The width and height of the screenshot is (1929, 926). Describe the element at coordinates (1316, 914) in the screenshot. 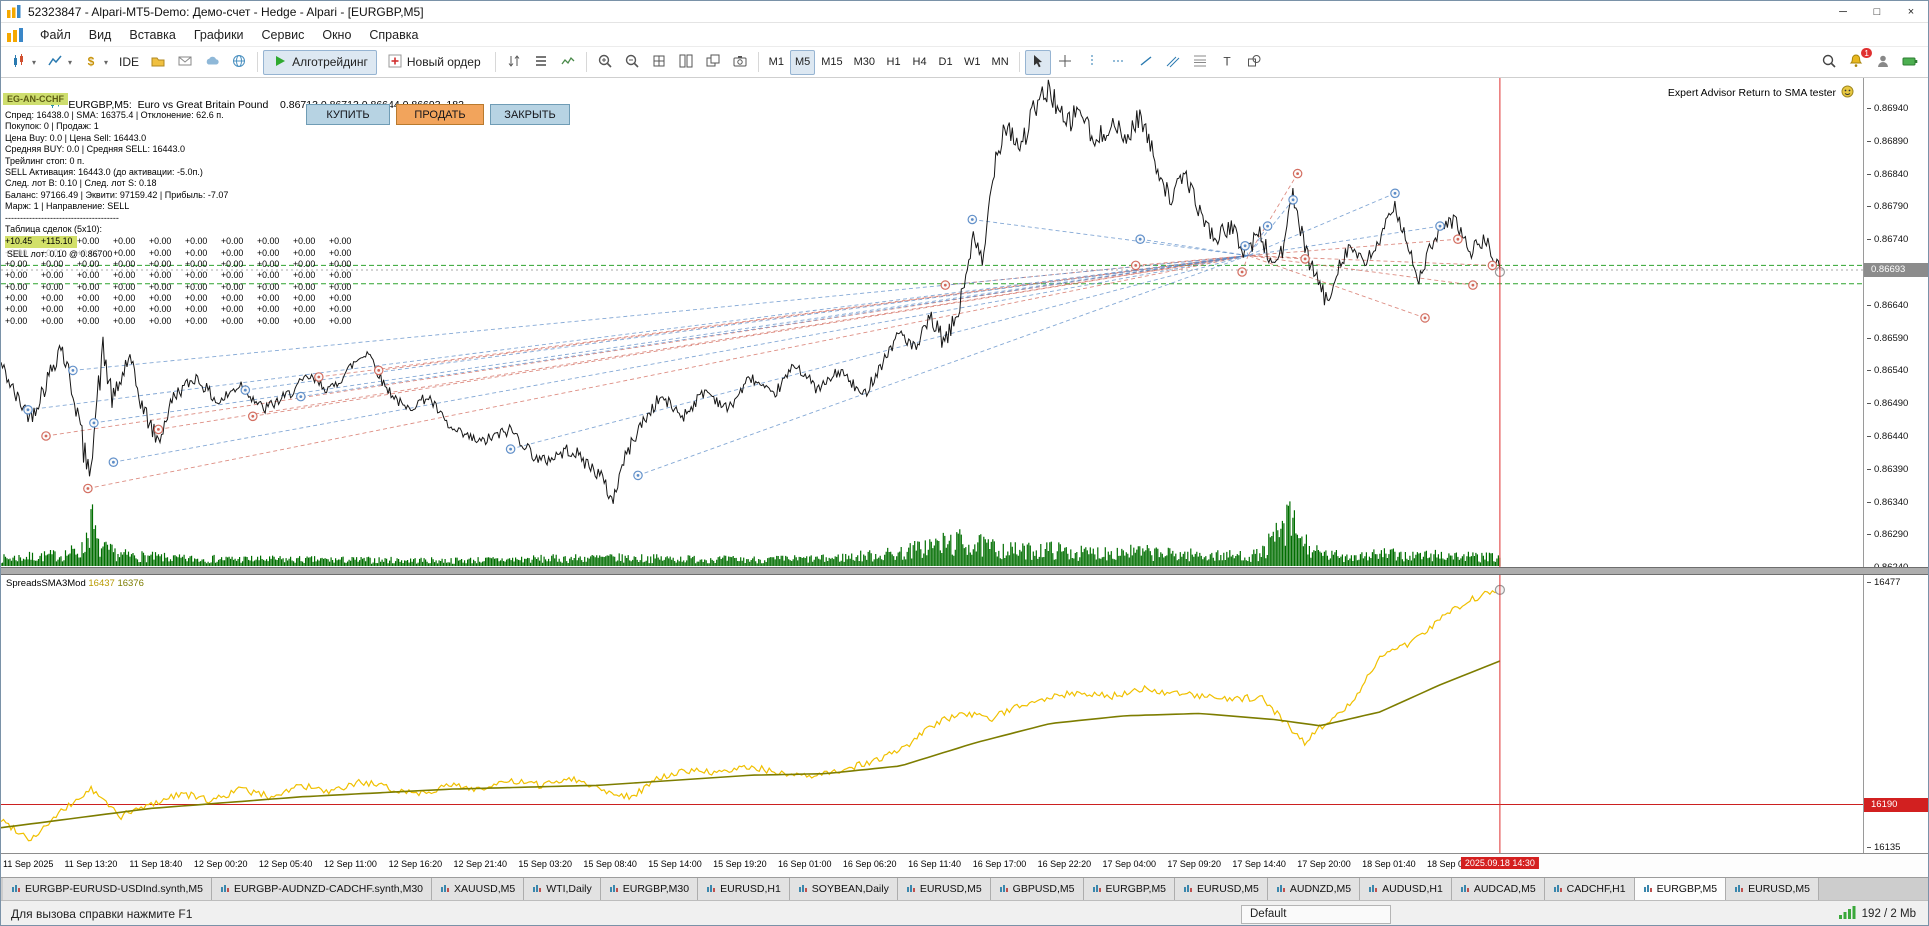

I see `profile-selector: Default` at that location.